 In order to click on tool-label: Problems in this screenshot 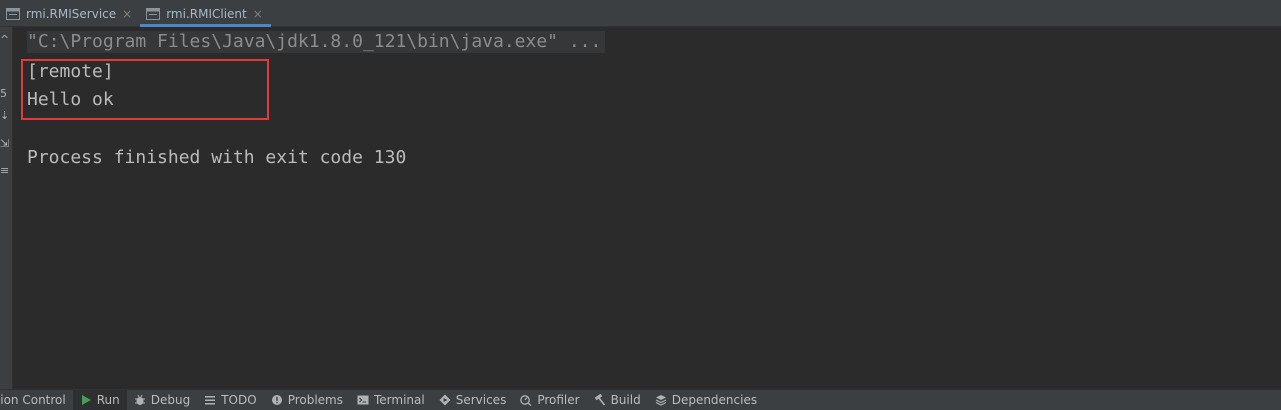, I will do `click(315, 400)`.